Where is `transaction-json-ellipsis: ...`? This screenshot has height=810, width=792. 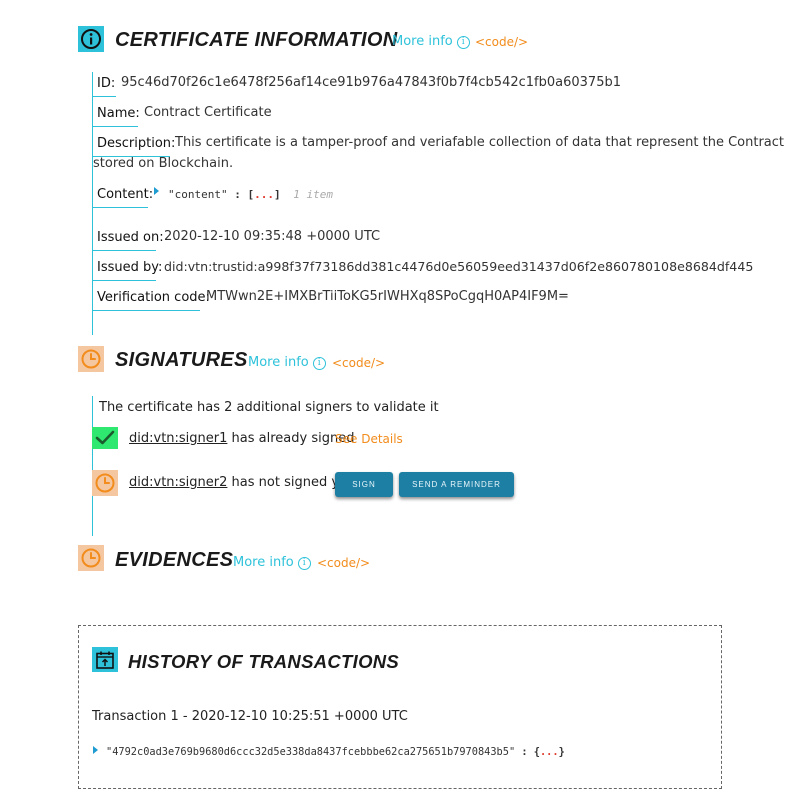
transaction-json-ellipsis: ... is located at coordinates (549, 752).